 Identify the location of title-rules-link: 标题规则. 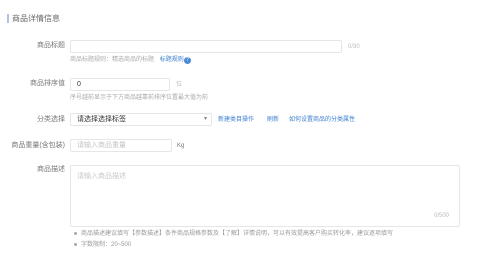
(172, 60).